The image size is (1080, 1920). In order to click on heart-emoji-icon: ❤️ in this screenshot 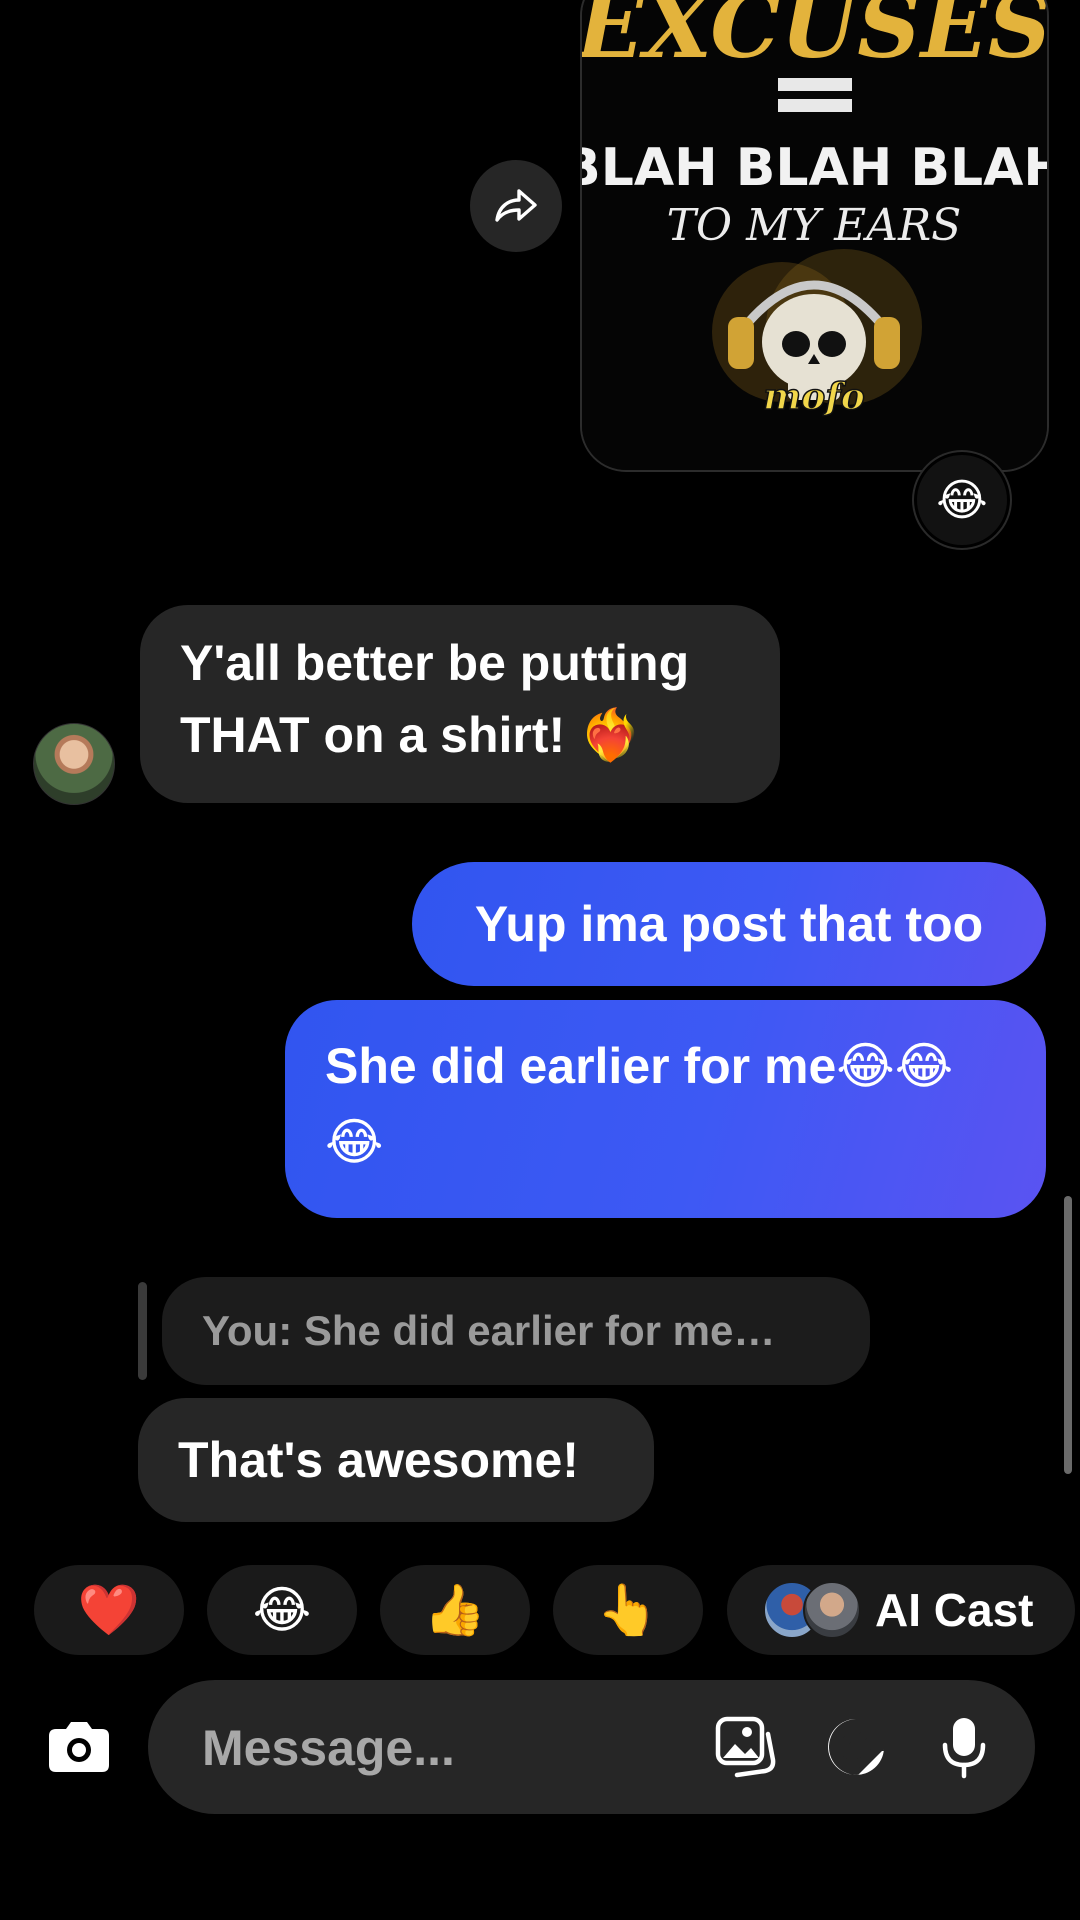, I will do `click(109, 1609)`.